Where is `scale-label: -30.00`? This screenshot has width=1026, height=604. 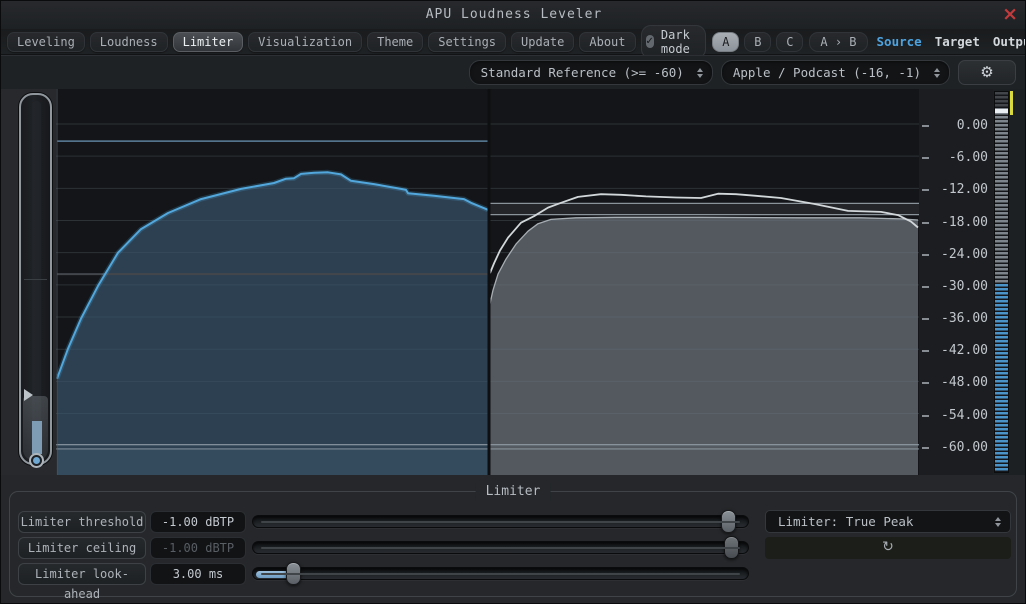 scale-label: -30.00 is located at coordinates (964, 286).